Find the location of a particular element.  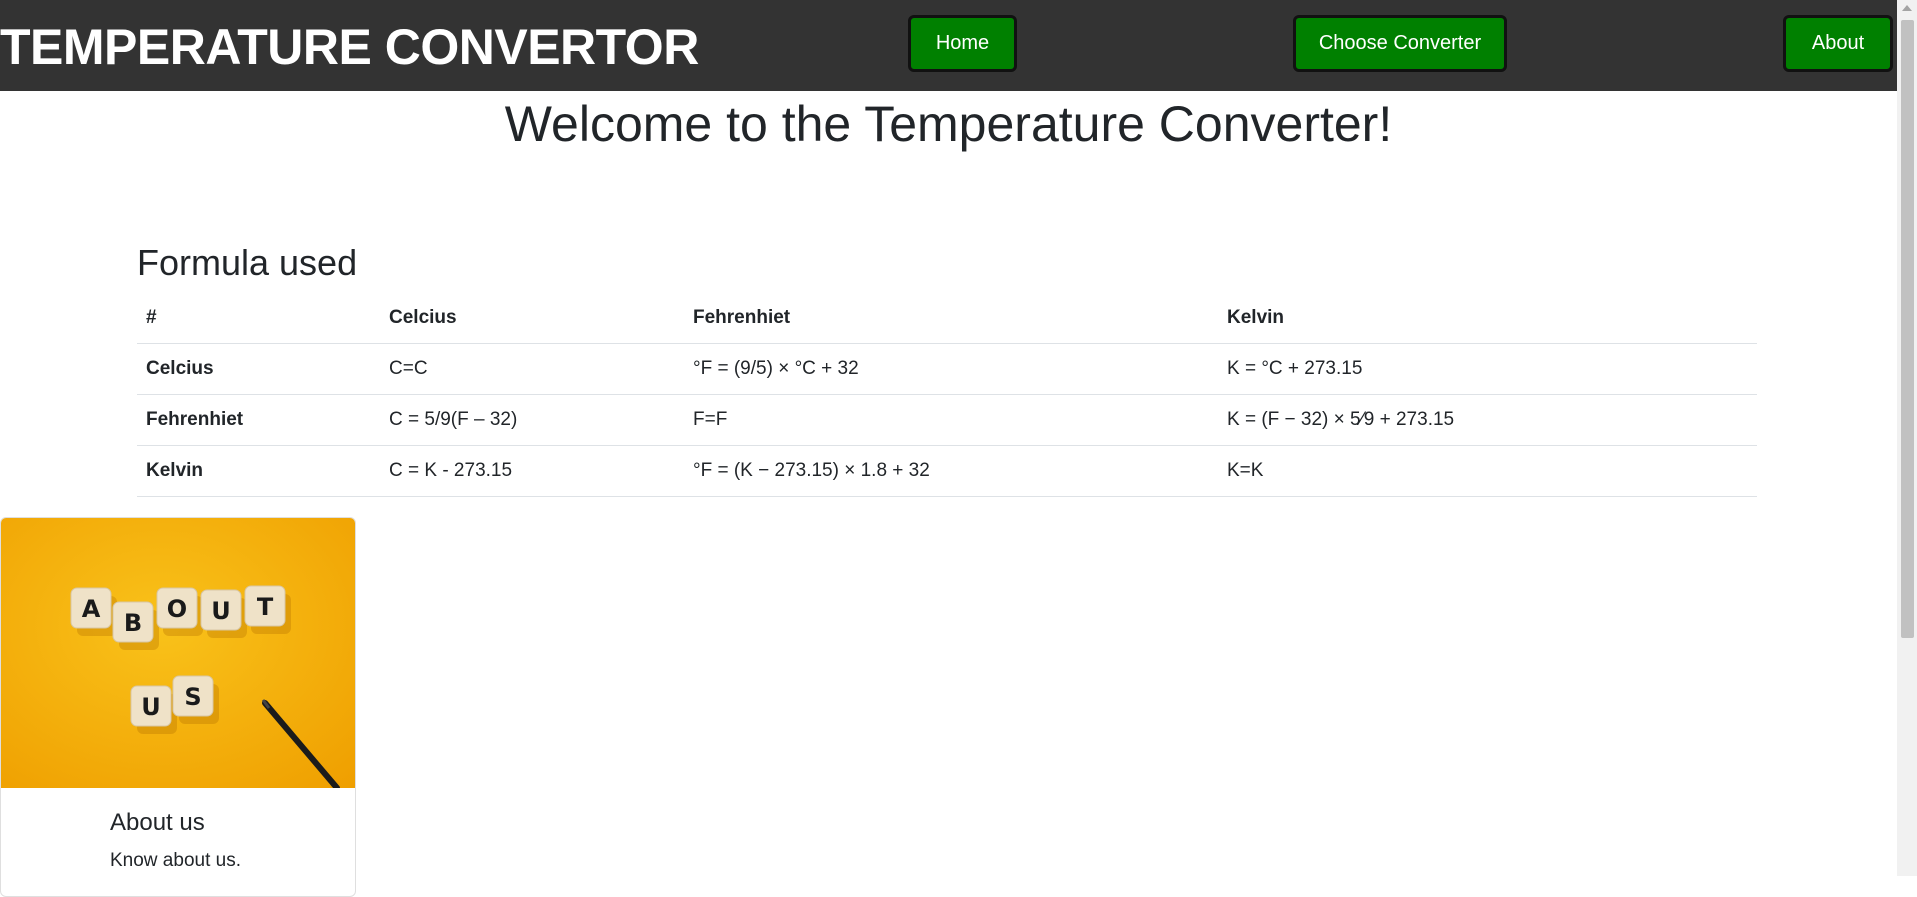

formula-cell: F=F is located at coordinates (951, 420).